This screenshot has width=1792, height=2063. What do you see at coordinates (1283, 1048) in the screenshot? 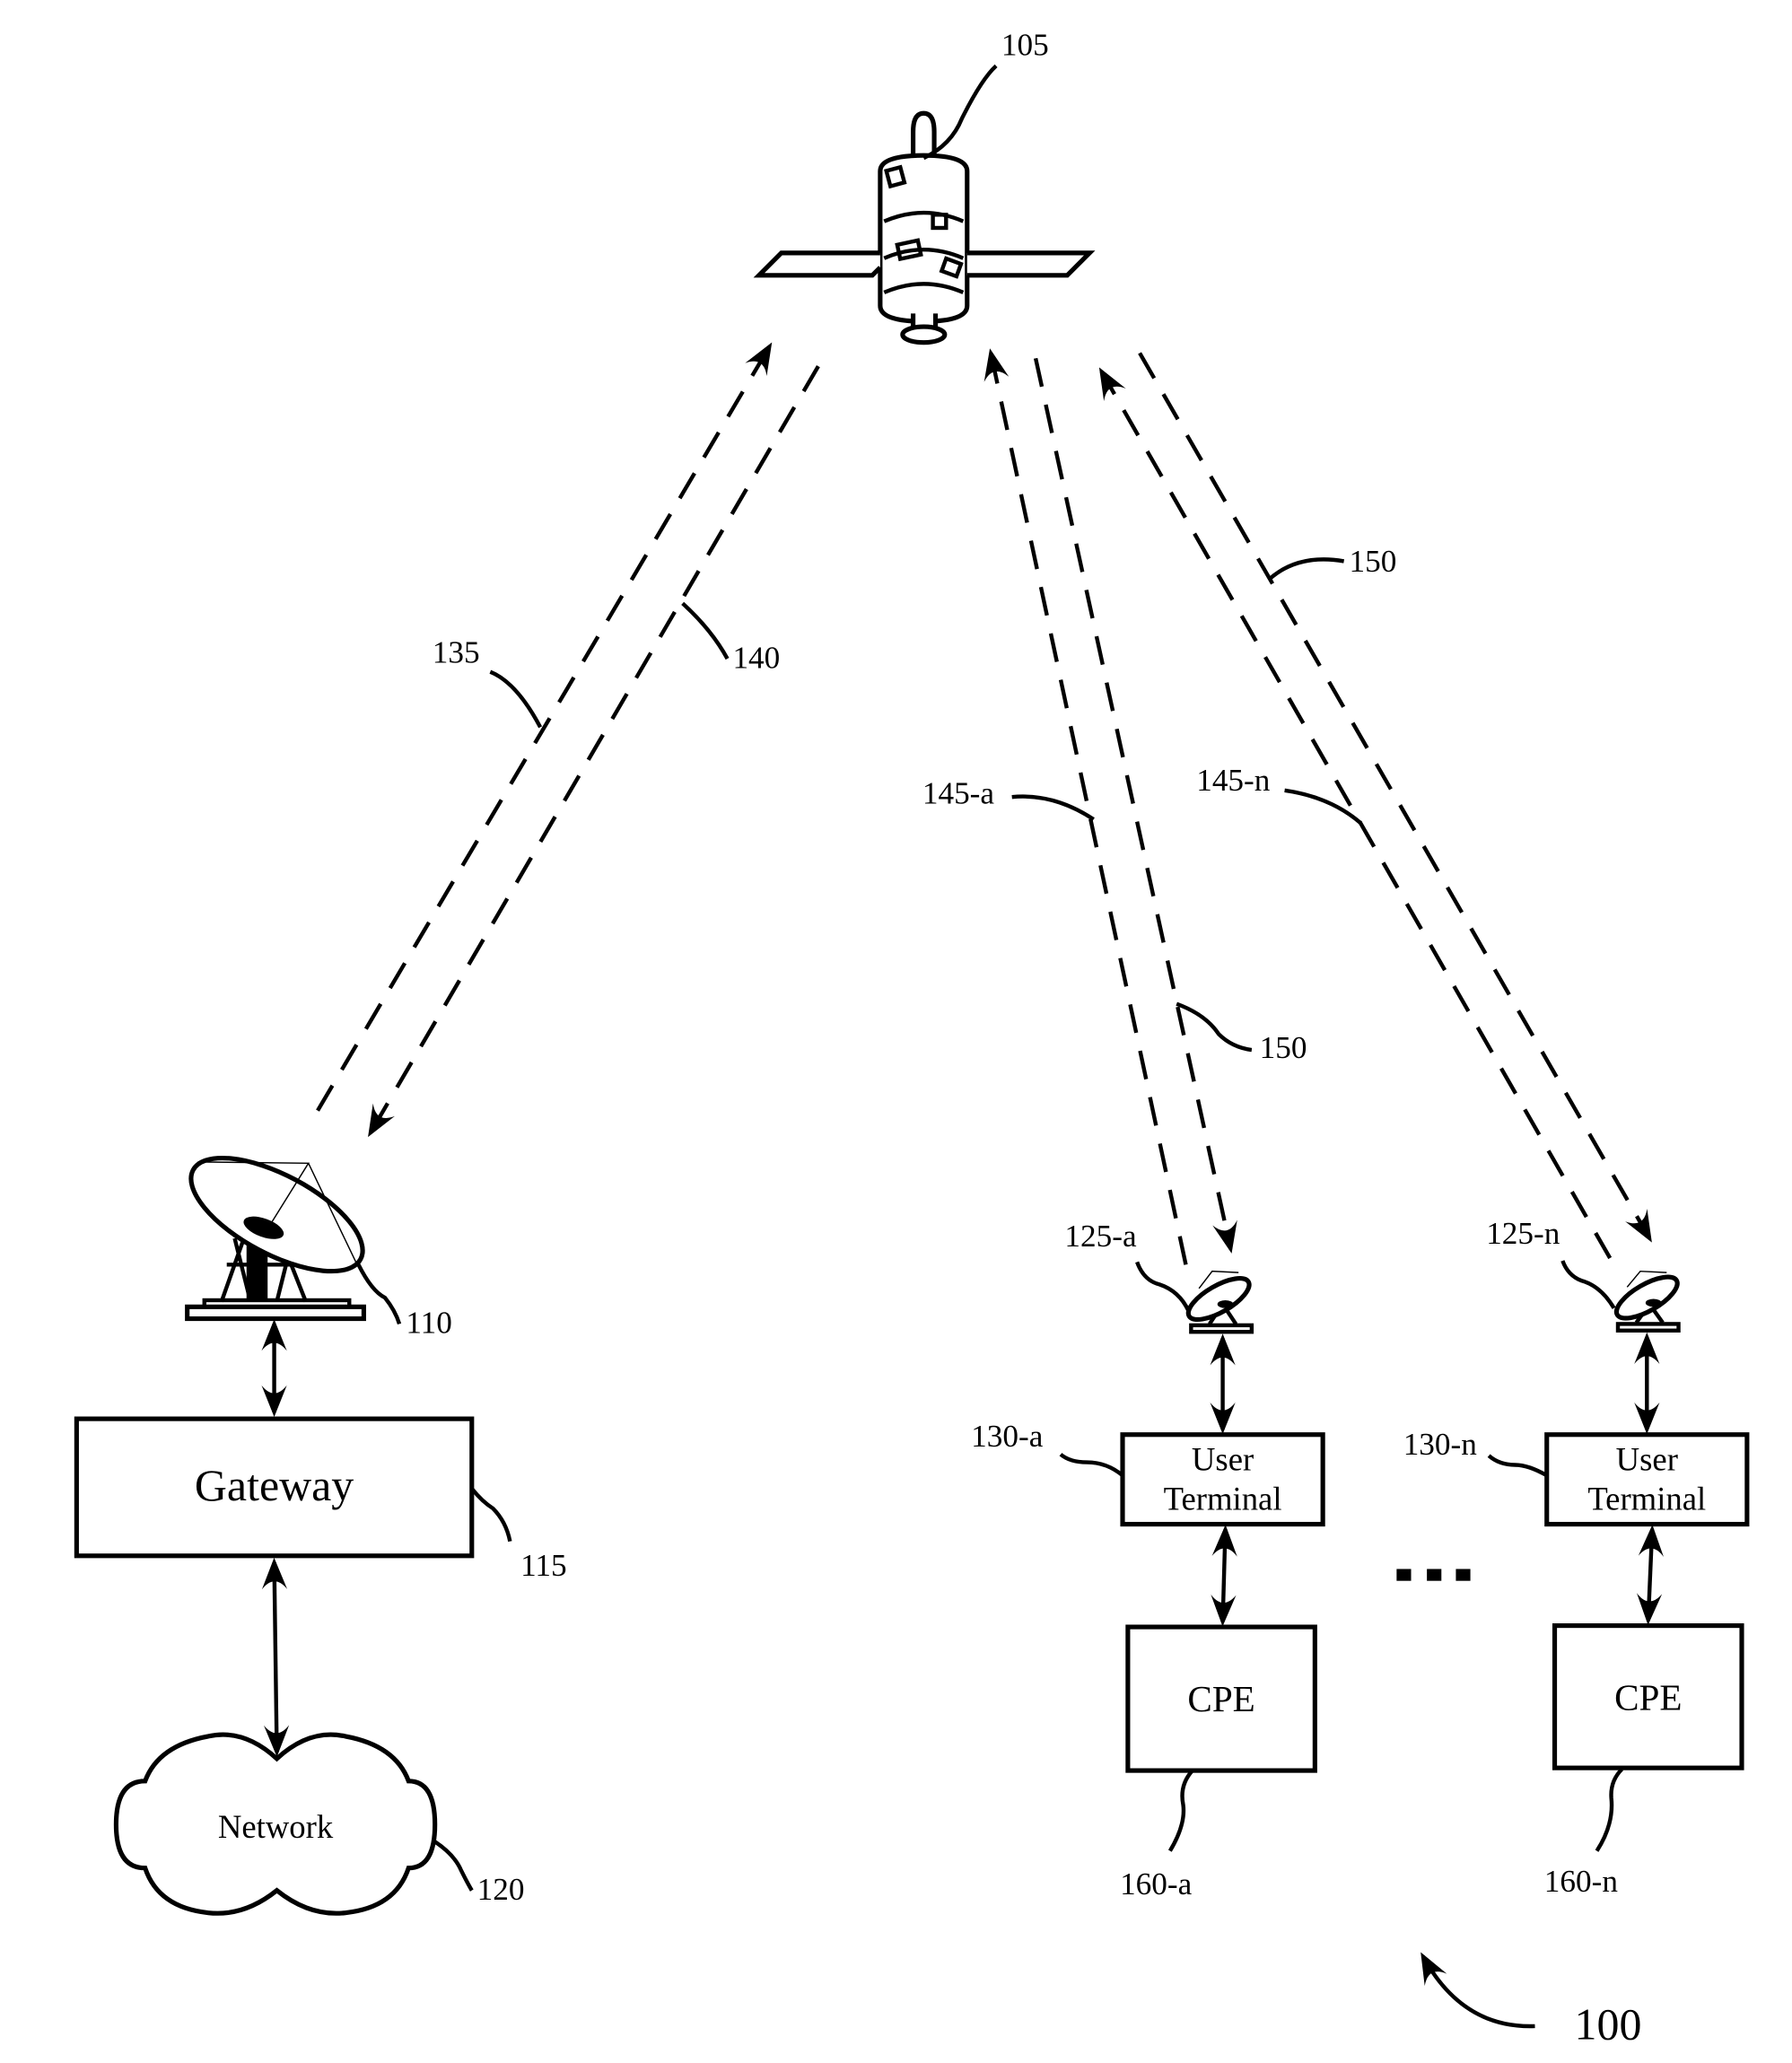
I see `link-150-a-ref: 150` at bounding box center [1283, 1048].